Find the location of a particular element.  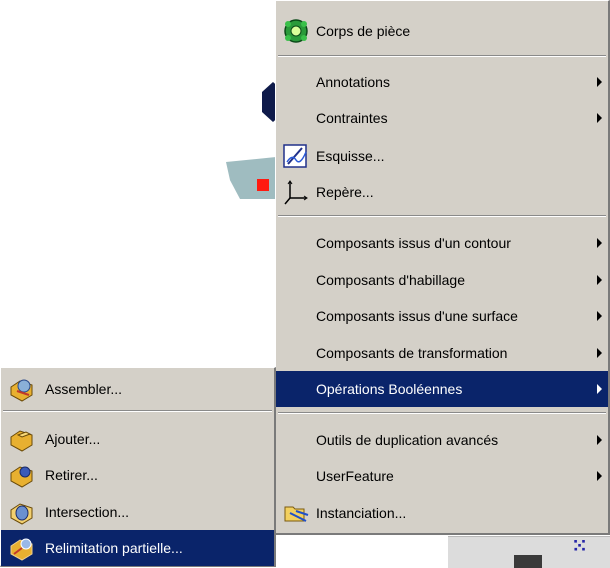

menu-item-dress-up-features: Composants d'habillage is located at coordinates (442, 280).